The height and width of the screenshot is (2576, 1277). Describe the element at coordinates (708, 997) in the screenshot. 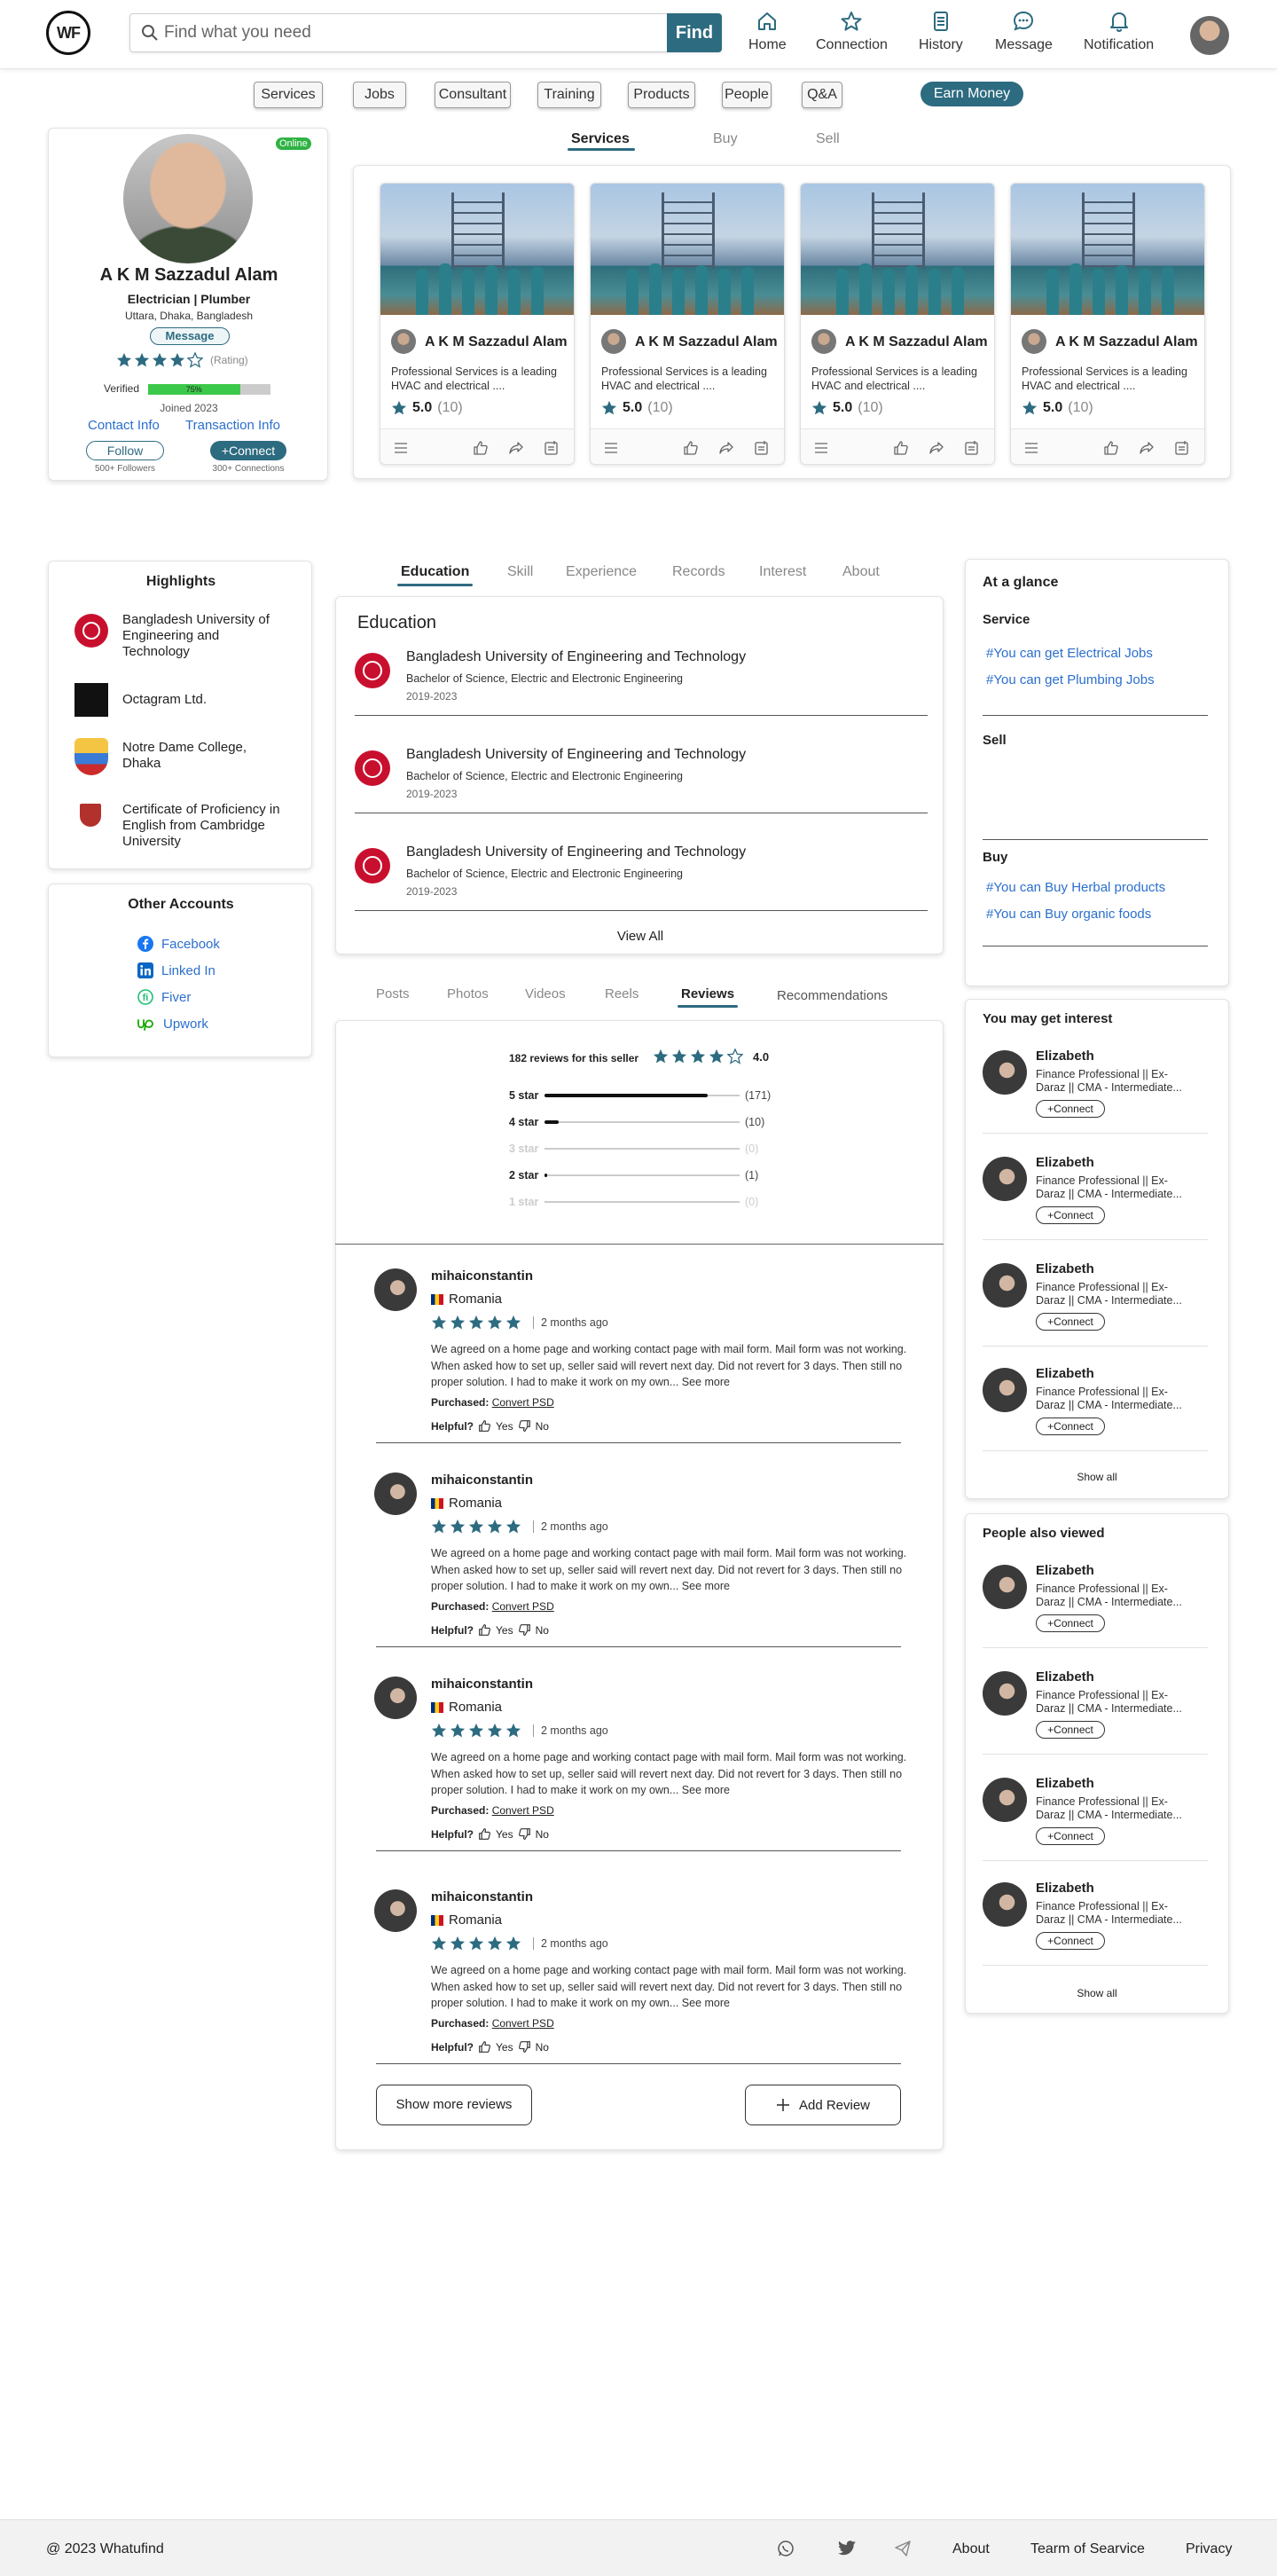

I see `tab-reviews: Reviews` at that location.